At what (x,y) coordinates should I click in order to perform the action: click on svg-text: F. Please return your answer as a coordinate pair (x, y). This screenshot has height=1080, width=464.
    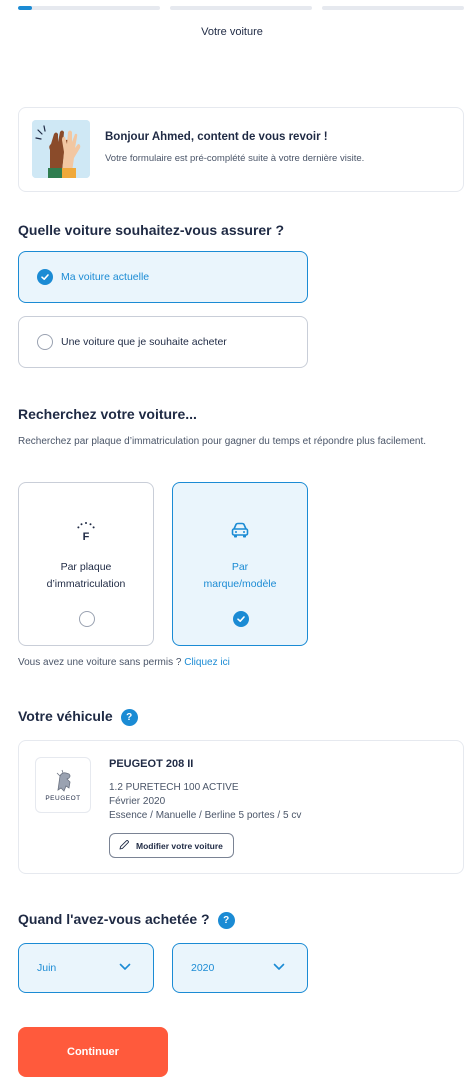
    Looking at the image, I should click on (86, 537).